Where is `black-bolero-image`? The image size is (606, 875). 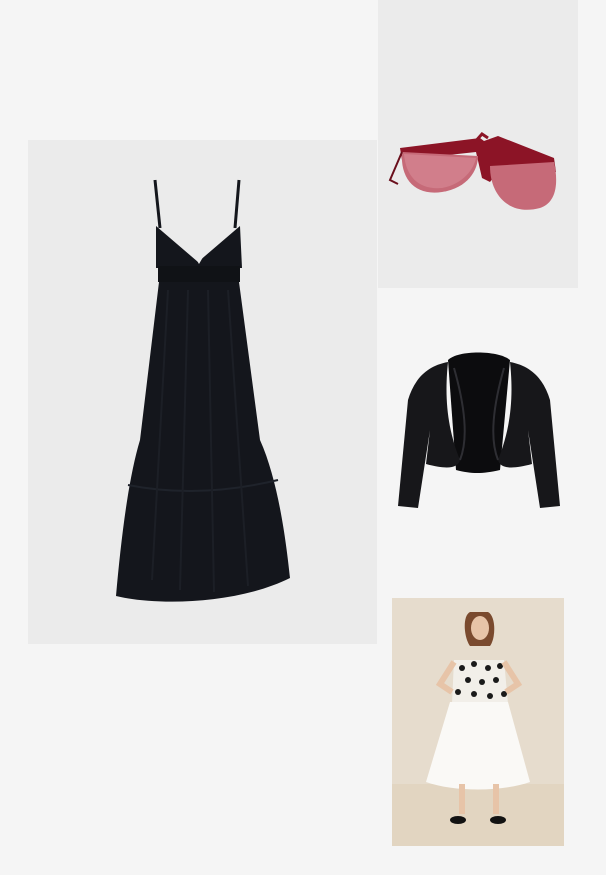
black-bolero-image is located at coordinates (479, 430).